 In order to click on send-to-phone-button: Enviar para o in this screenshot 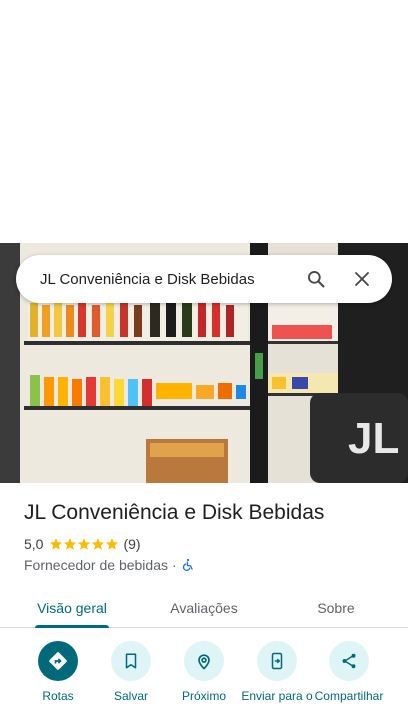, I will do `click(277, 672)`.